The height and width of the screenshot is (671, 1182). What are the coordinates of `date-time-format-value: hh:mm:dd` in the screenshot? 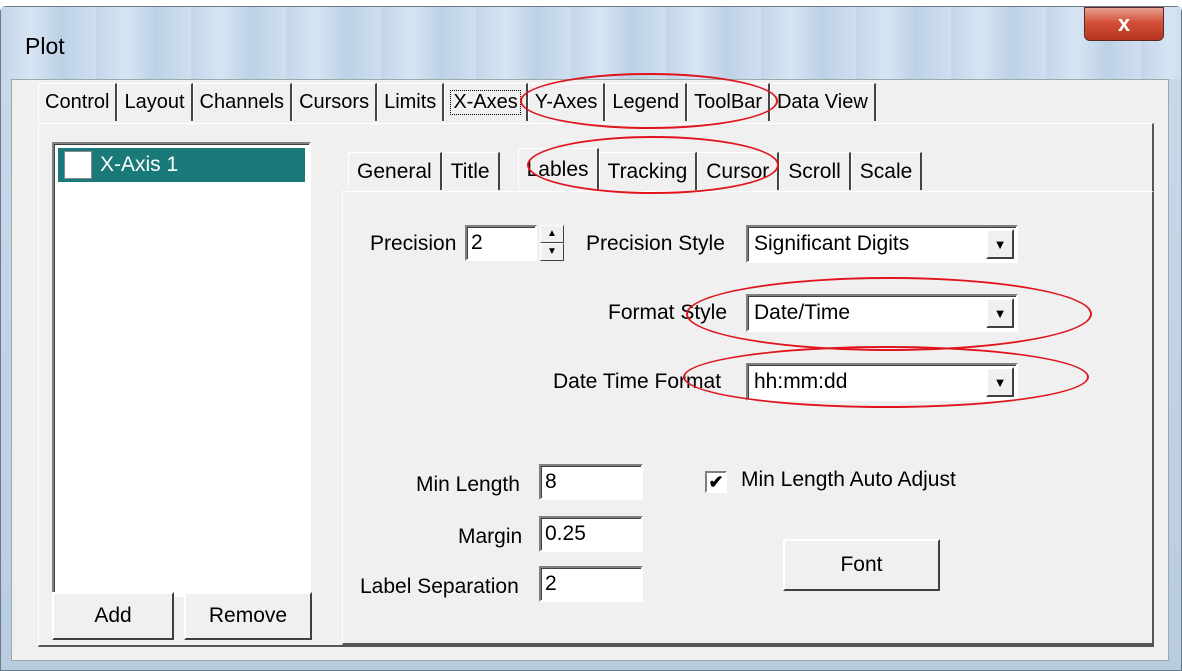 It's located at (801, 381).